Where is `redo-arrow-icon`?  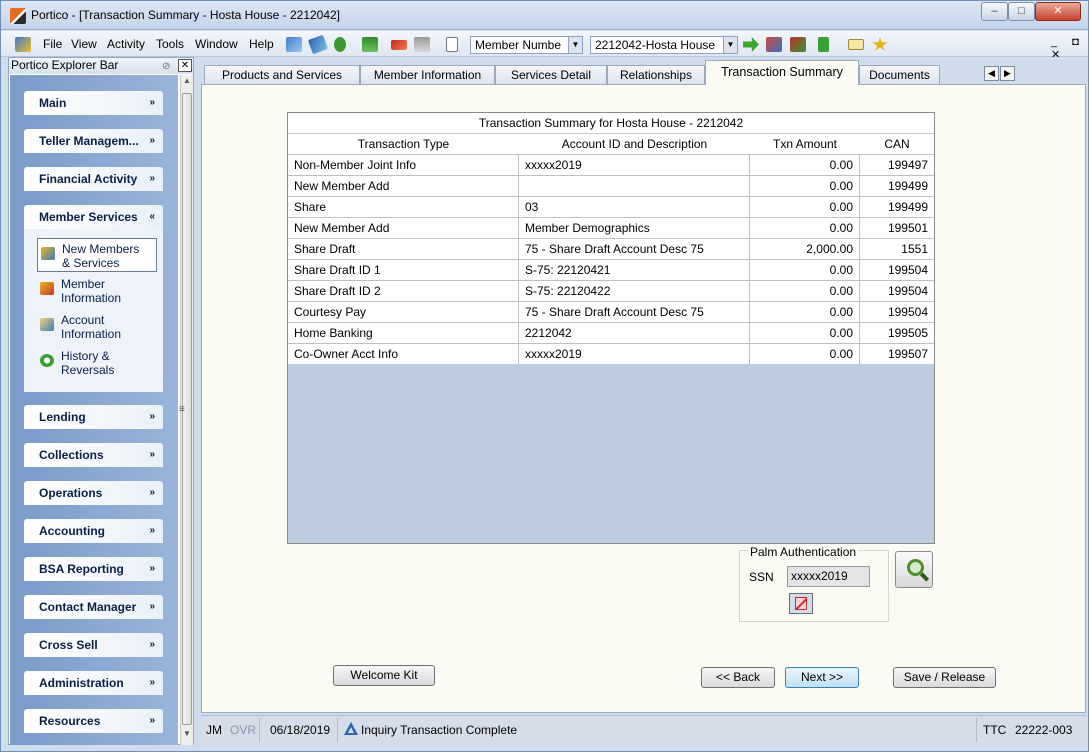 redo-arrow-icon is located at coordinates (399, 45).